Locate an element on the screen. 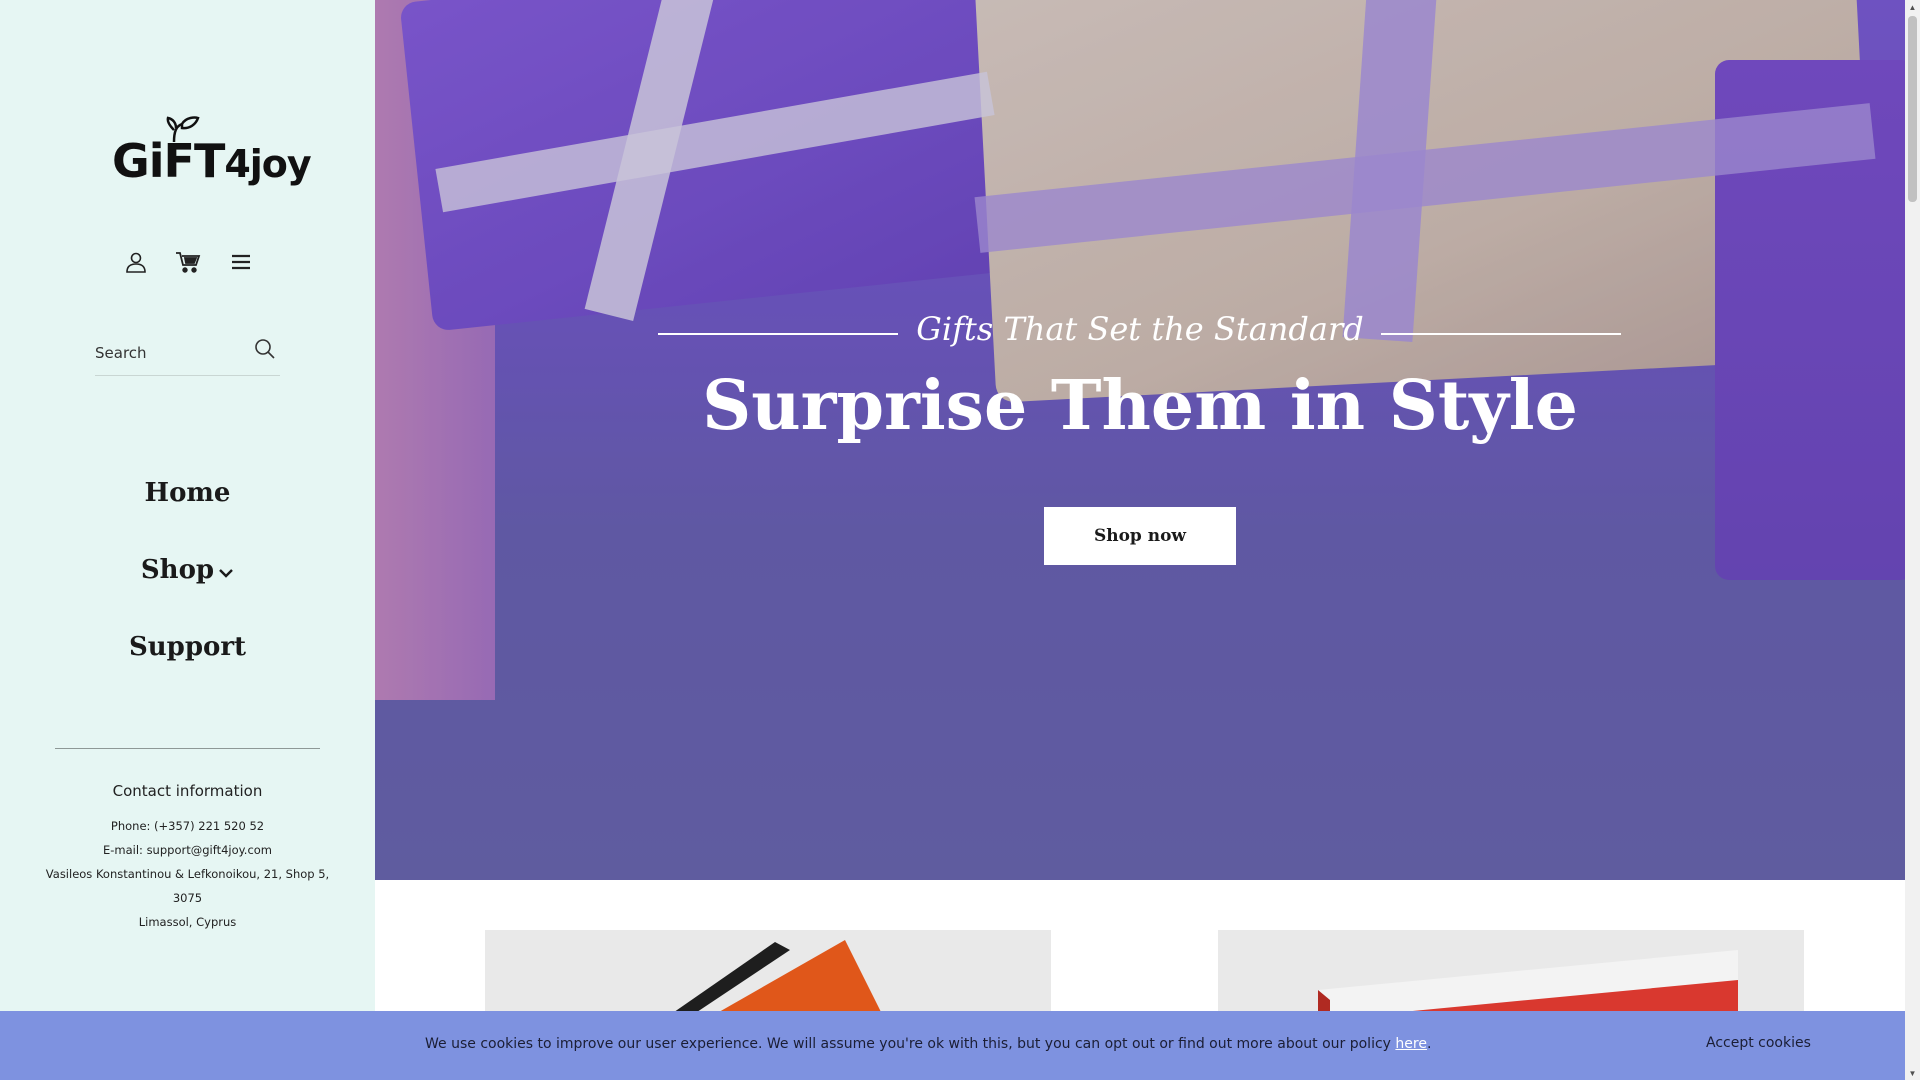 This screenshot has height=1080, width=1920. nav-item-shop: Shop is located at coordinates (187, 570).